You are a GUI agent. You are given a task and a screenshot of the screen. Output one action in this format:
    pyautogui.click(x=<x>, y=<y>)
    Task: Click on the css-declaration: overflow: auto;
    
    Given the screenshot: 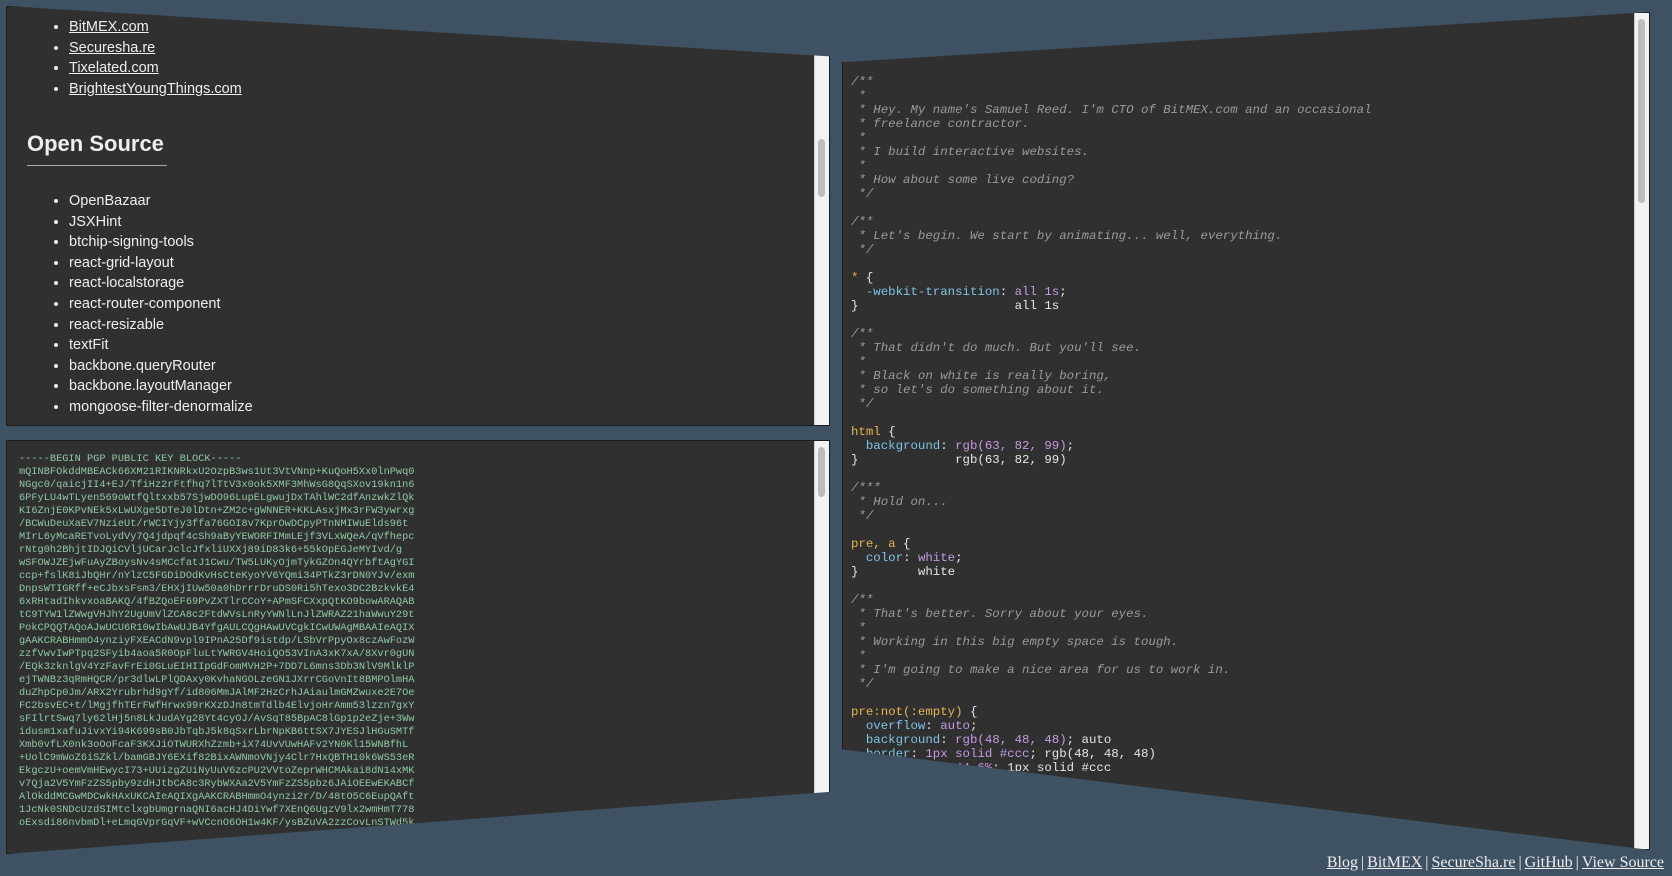 What is the action you would take?
    pyautogui.click(x=921, y=726)
    